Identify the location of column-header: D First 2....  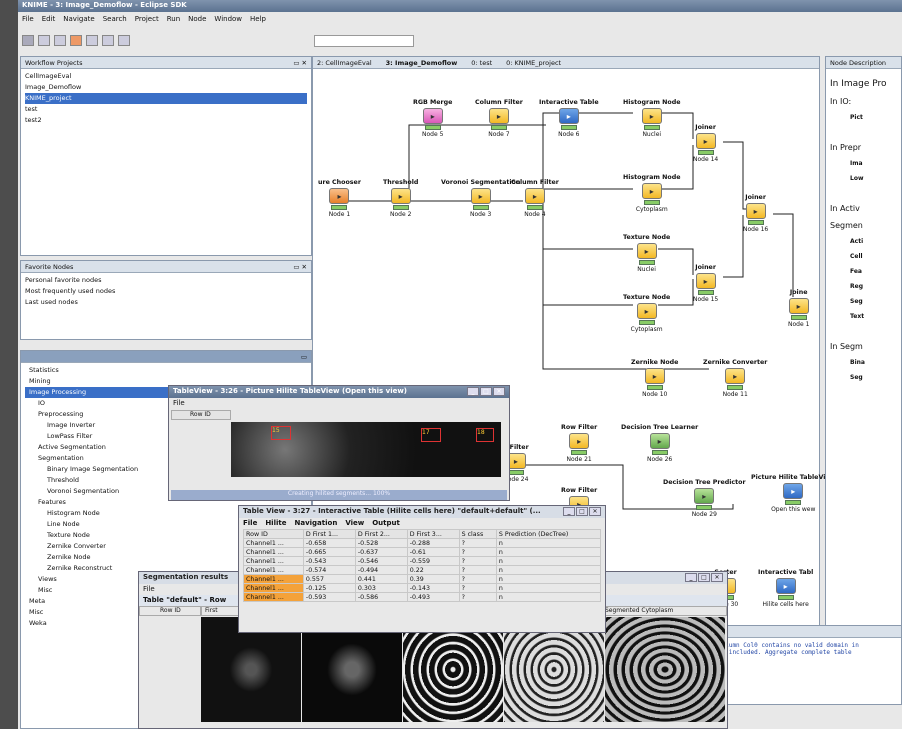
(381, 534).